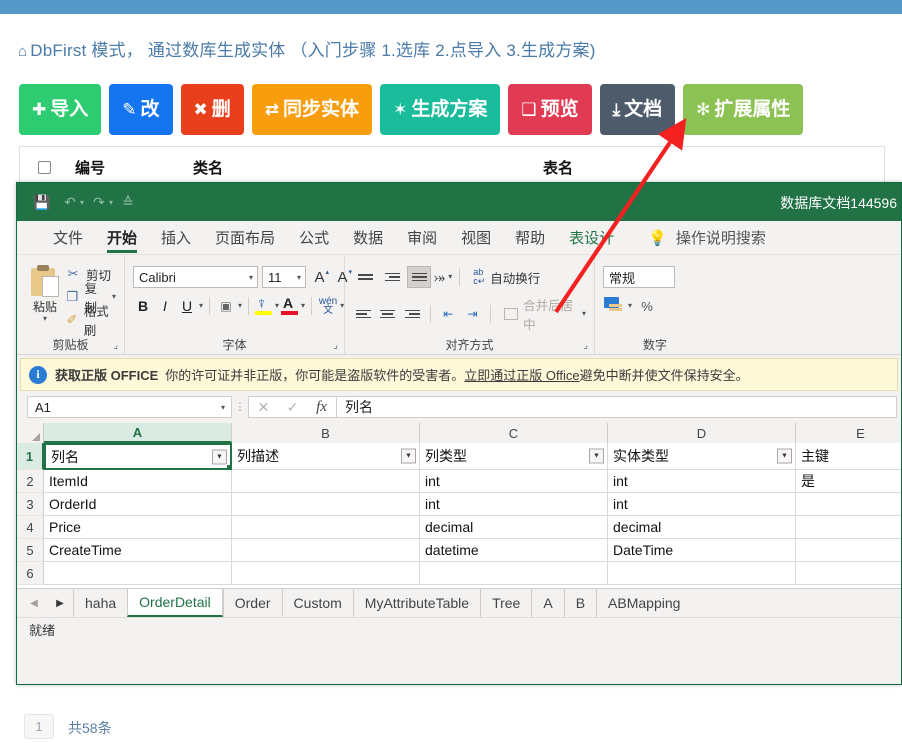 The image size is (902, 743). Describe the element at coordinates (299, 277) in the screenshot. I see `font-size-dropdown-icon: ▾` at that location.